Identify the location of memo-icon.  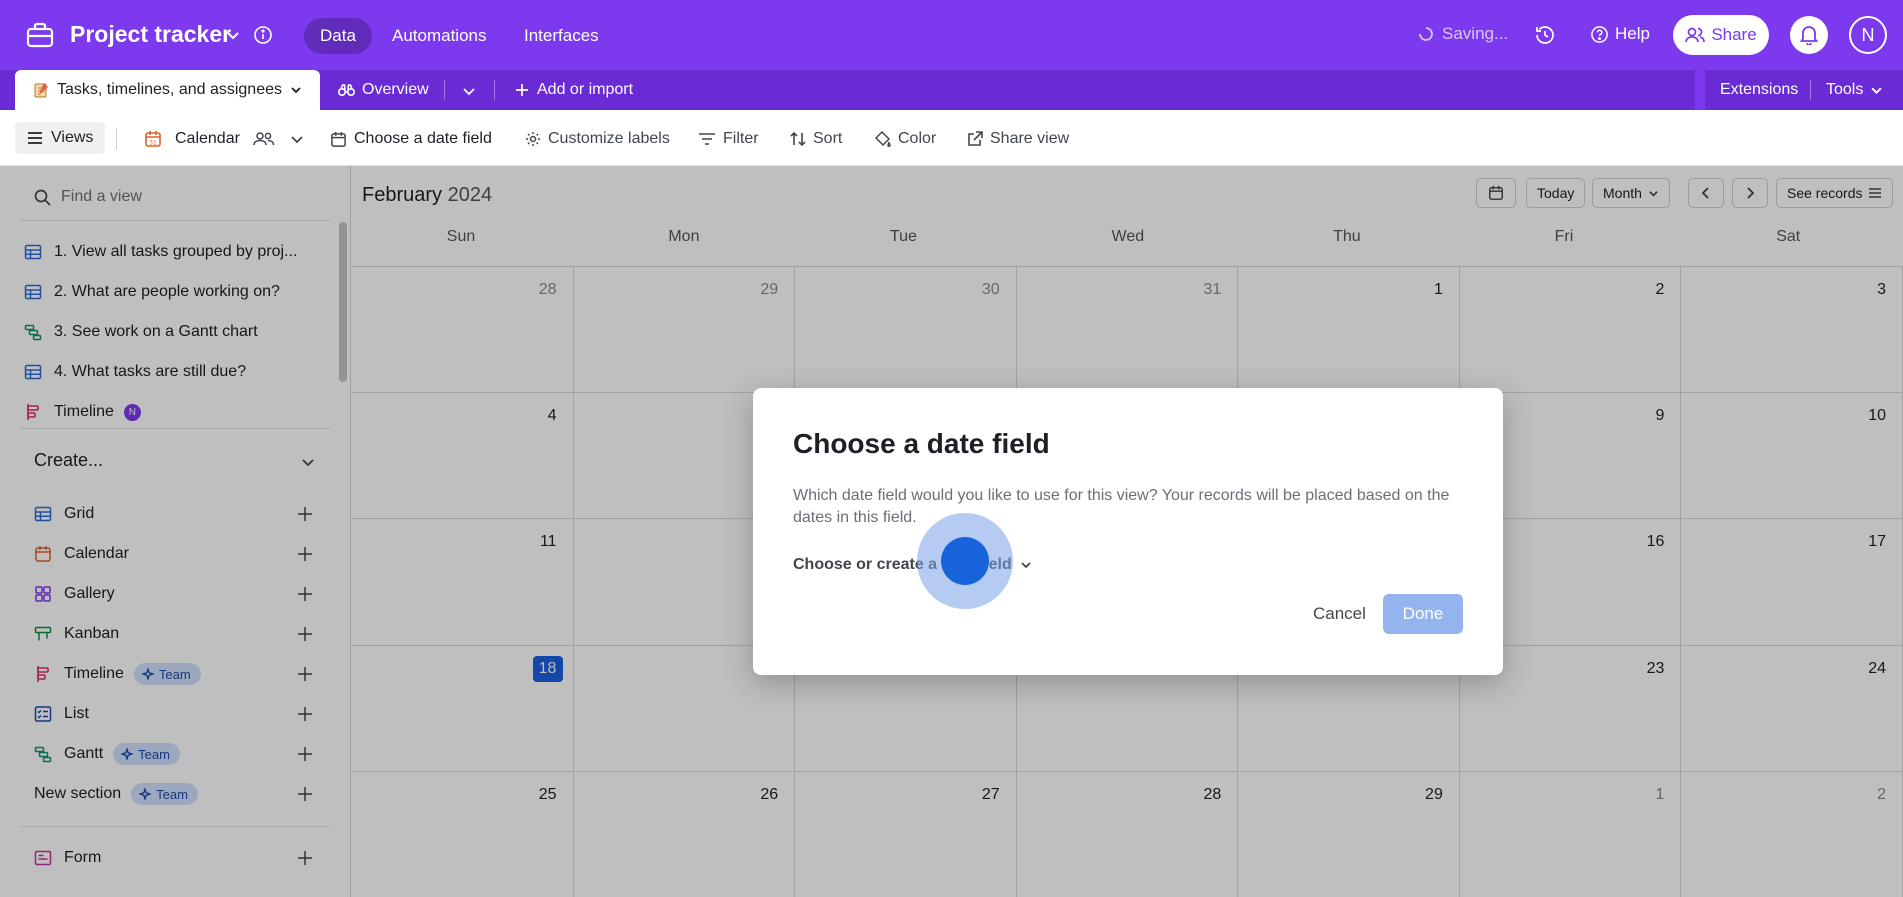
(41, 90).